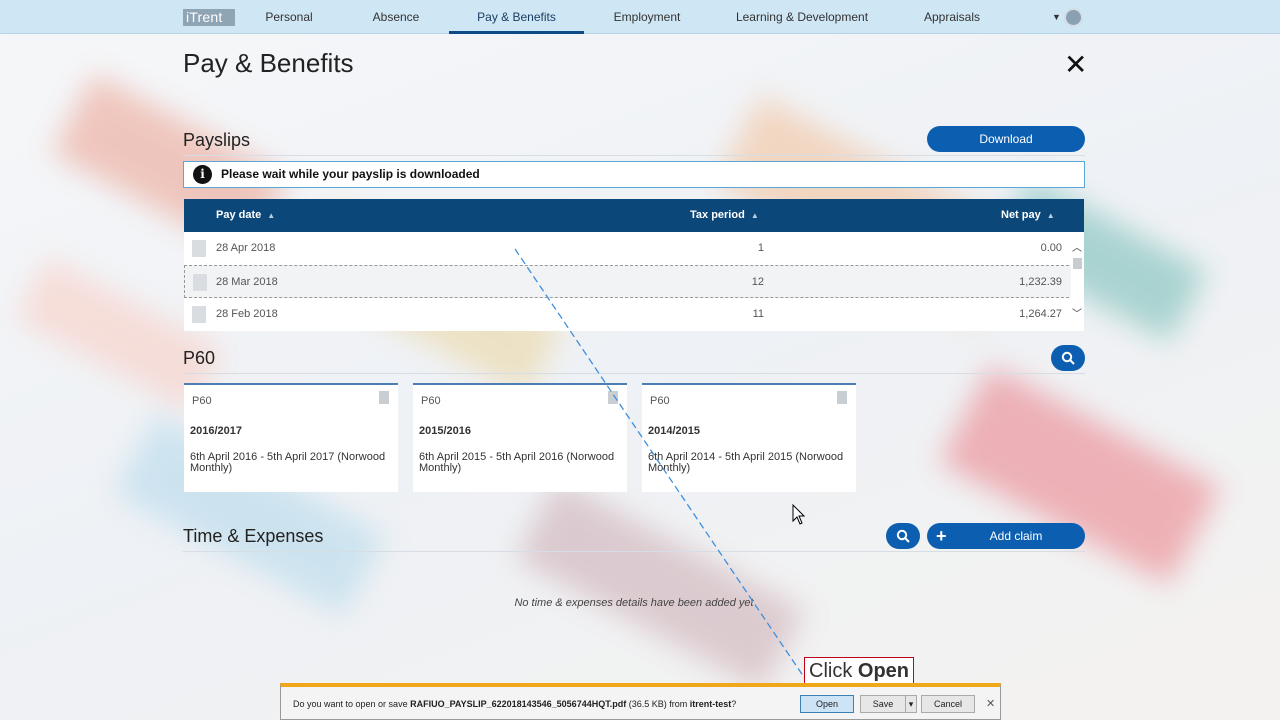 The height and width of the screenshot is (720, 1280). I want to click on chevron-down-icon: ﹀, so click(1077, 312).